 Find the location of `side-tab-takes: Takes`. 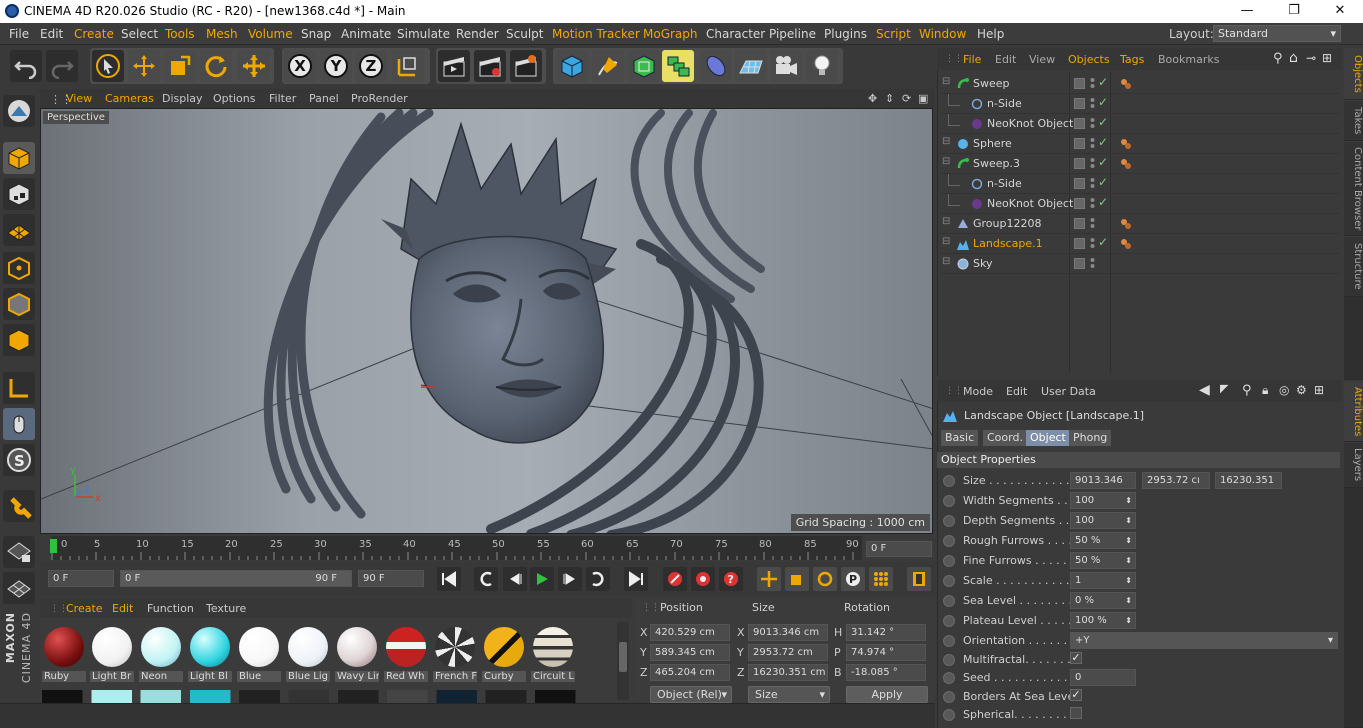

side-tab-takes: Takes is located at coordinates (1353, 121).